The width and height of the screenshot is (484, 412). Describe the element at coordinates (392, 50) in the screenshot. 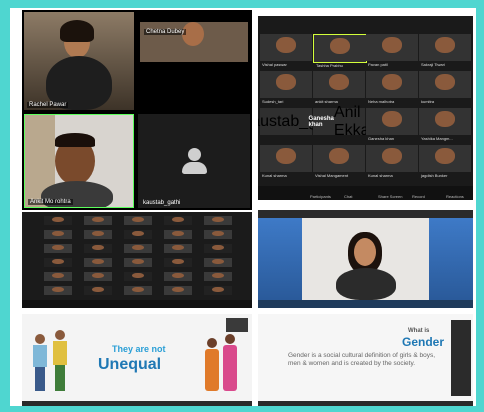

I see `participant-tile: Pavan patil` at that location.